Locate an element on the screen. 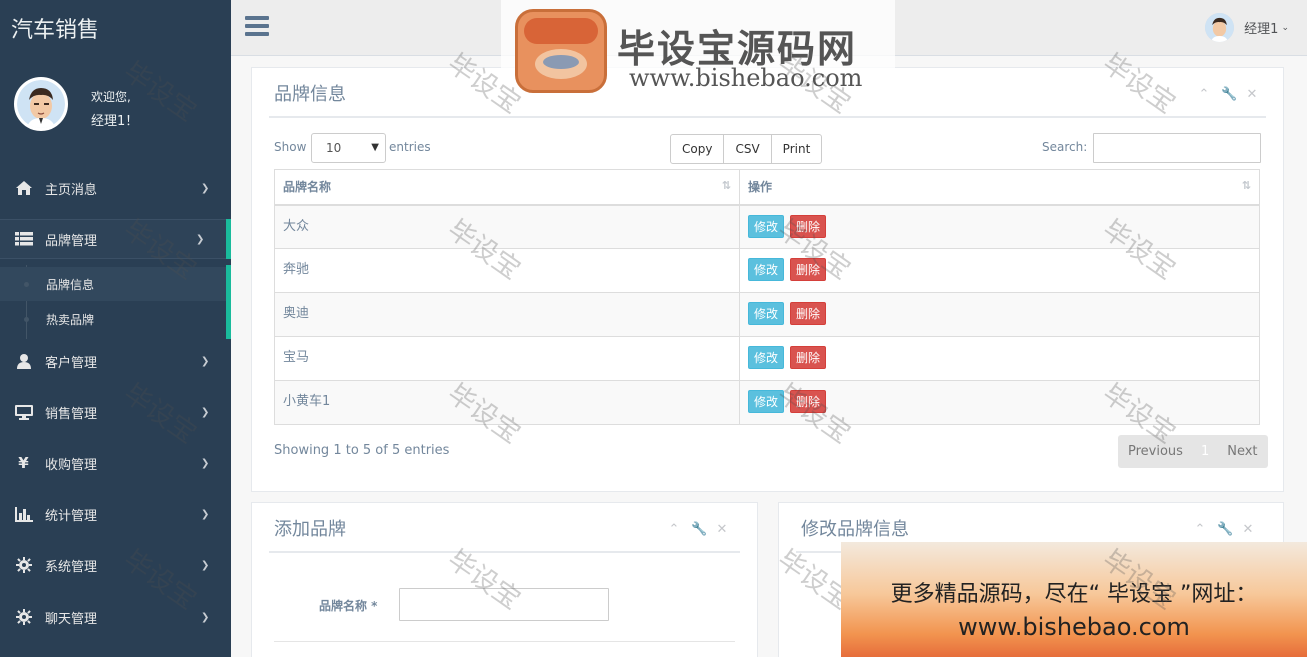 The image size is (1307, 657). sidebar-item-label: 统计管理 is located at coordinates (71, 516).